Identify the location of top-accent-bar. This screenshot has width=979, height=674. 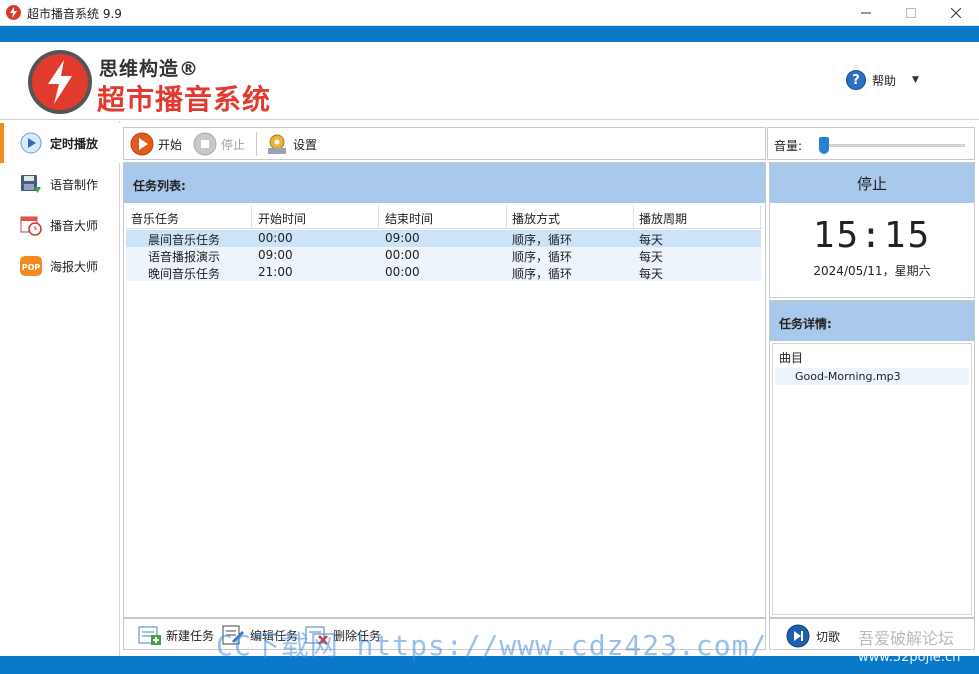
(489, 34).